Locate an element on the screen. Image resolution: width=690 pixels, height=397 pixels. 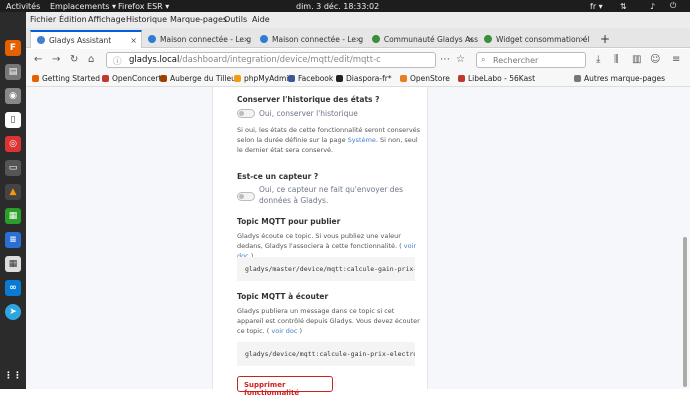
menu-edit: Édition is located at coordinates (73, 19).